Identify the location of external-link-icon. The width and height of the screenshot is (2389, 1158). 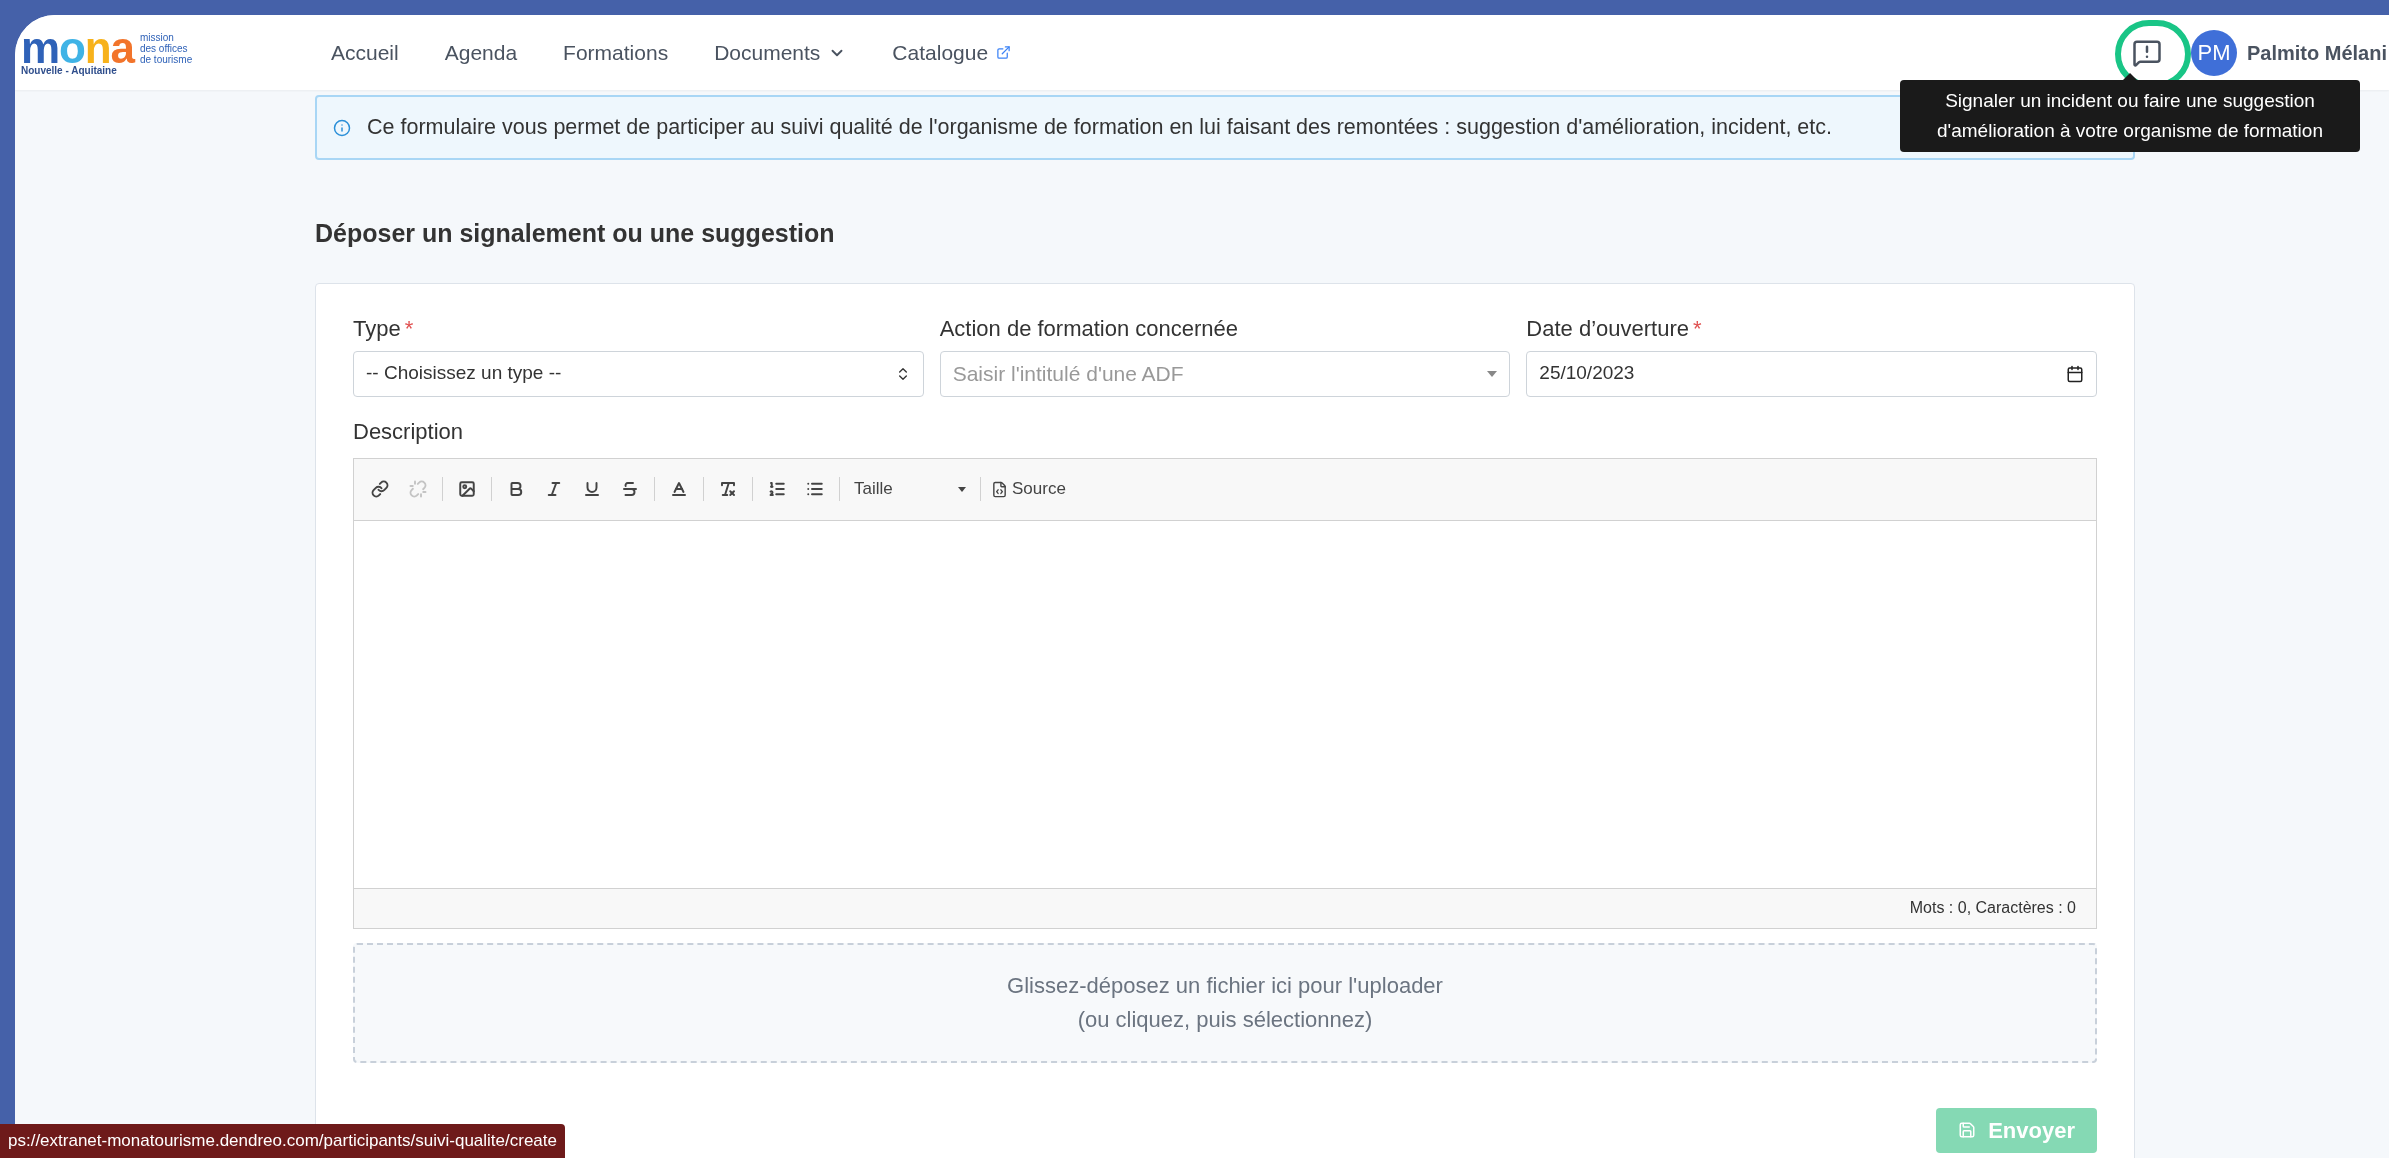
(1004, 52).